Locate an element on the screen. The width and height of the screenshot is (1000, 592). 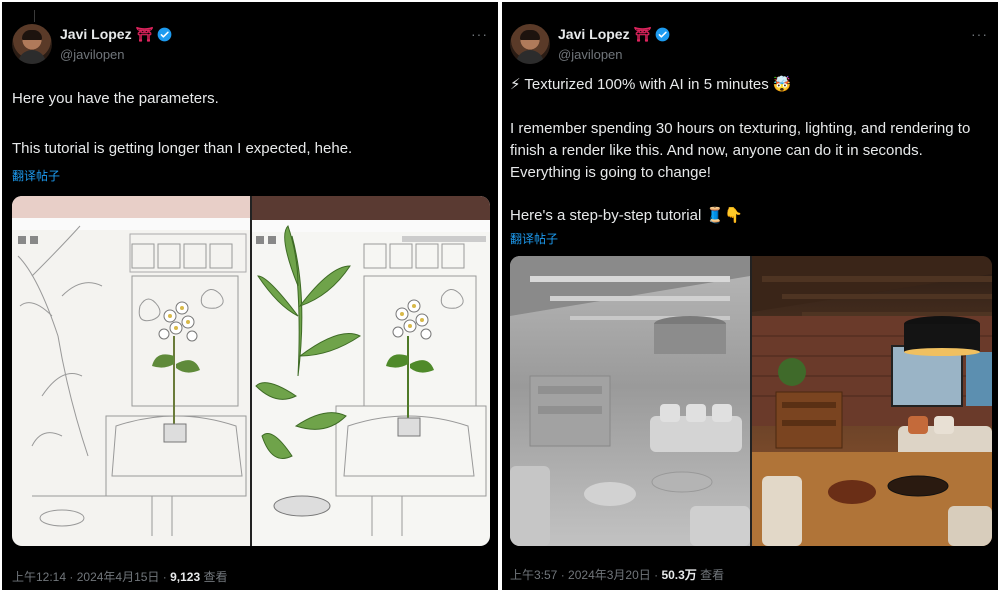
tweet-date: 2024年3月20日 is located at coordinates (609, 575).